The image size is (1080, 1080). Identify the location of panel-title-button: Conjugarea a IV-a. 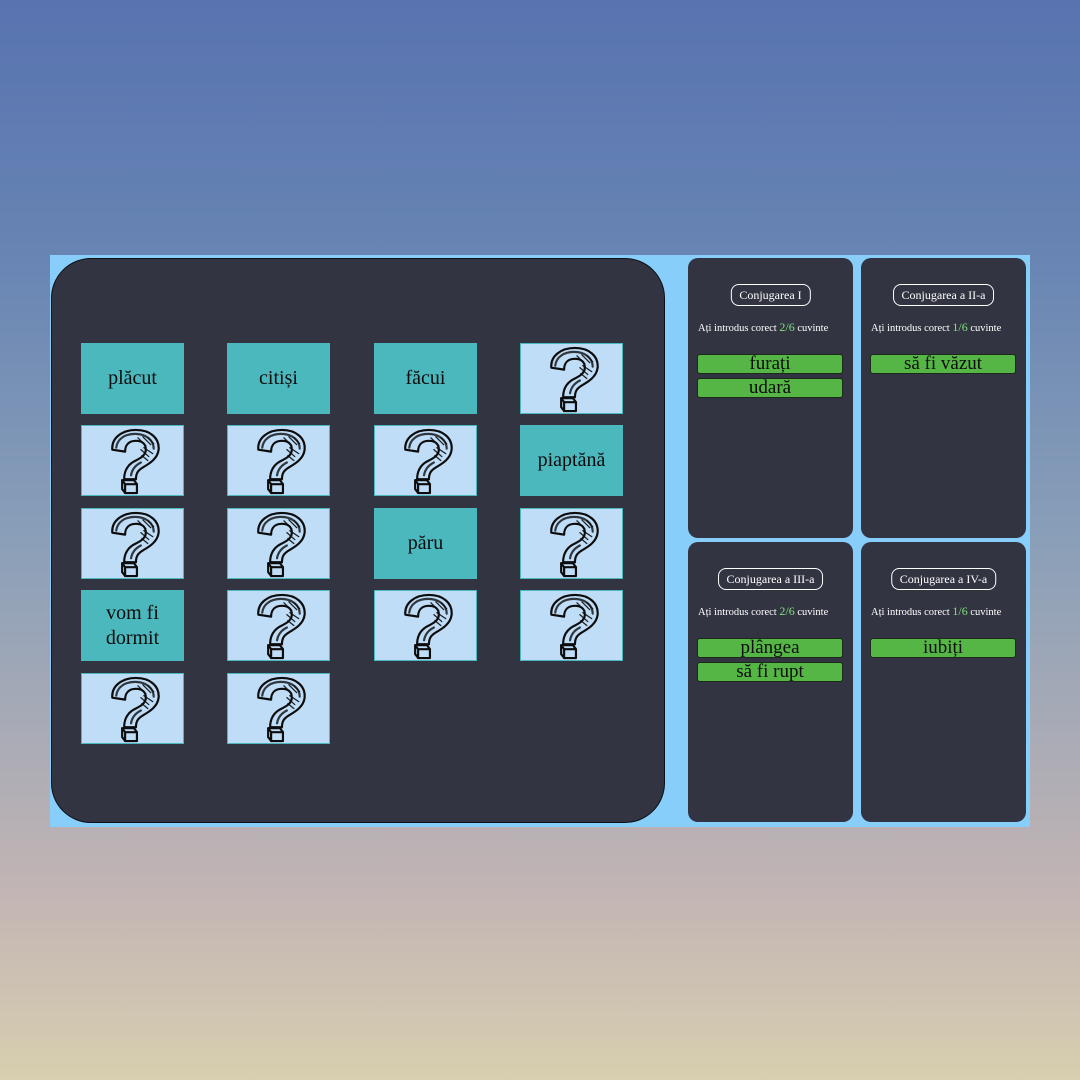
(943, 579).